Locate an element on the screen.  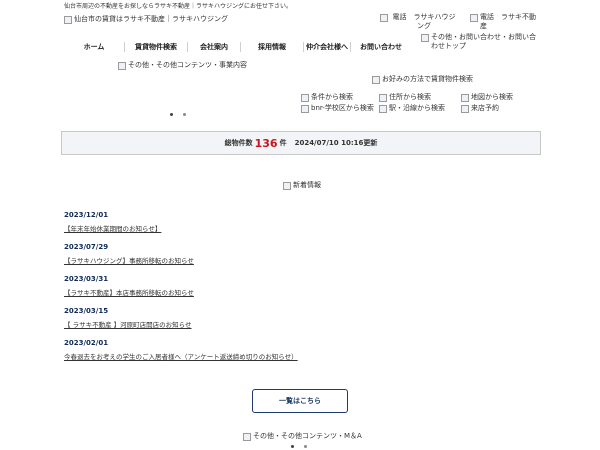
phone-rasaki-housing: 電話 ラサキハウジング is located at coordinates (419, 22).